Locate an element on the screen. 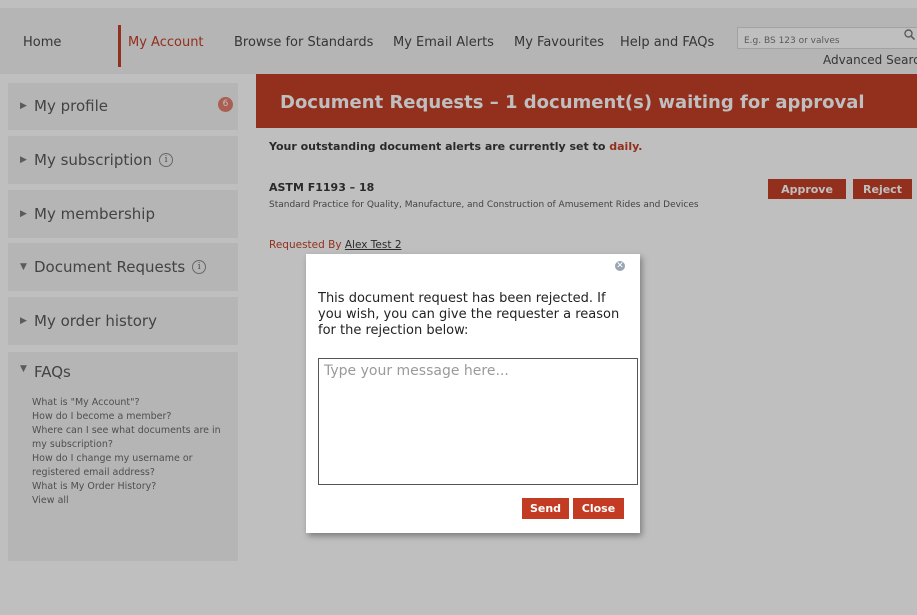 The height and width of the screenshot is (615, 917). rejection-reason-input is located at coordinates (478, 421).